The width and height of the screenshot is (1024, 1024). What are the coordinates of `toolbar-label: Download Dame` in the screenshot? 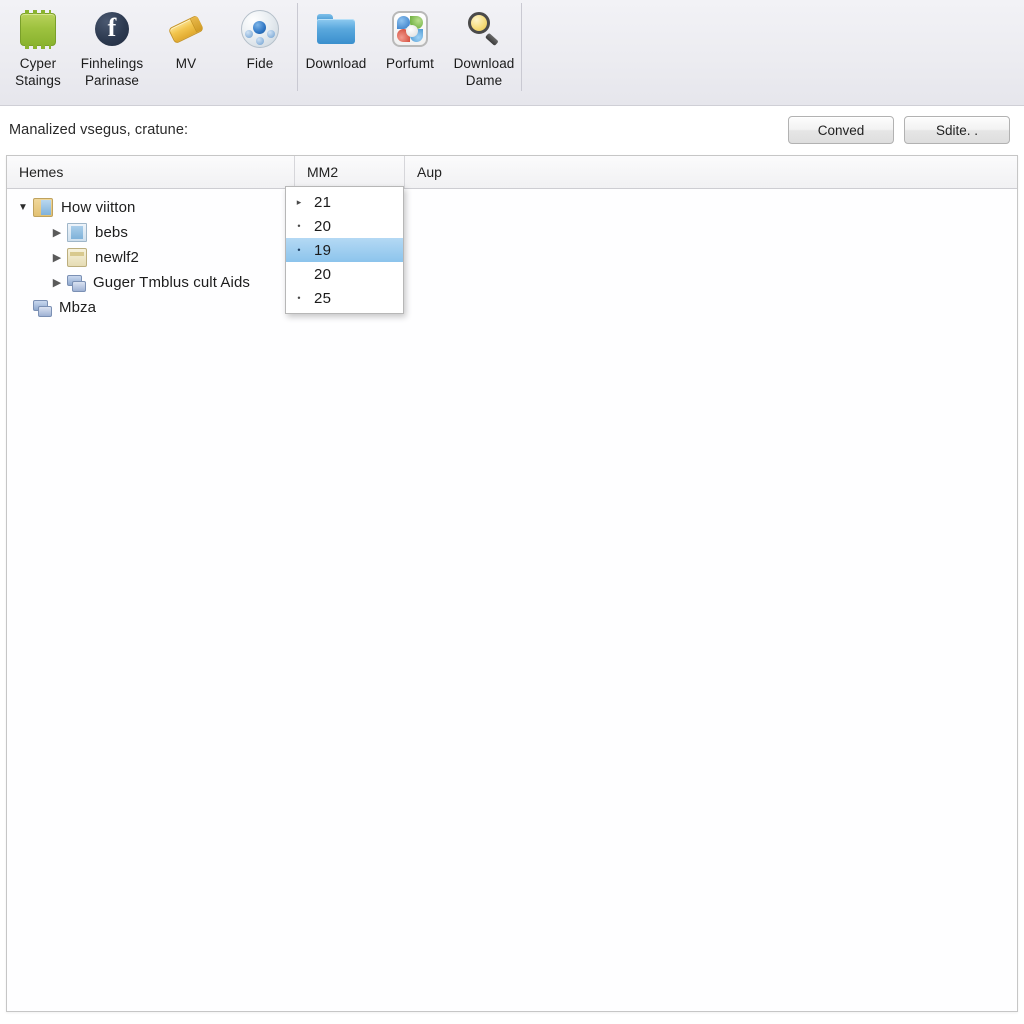 It's located at (484, 72).